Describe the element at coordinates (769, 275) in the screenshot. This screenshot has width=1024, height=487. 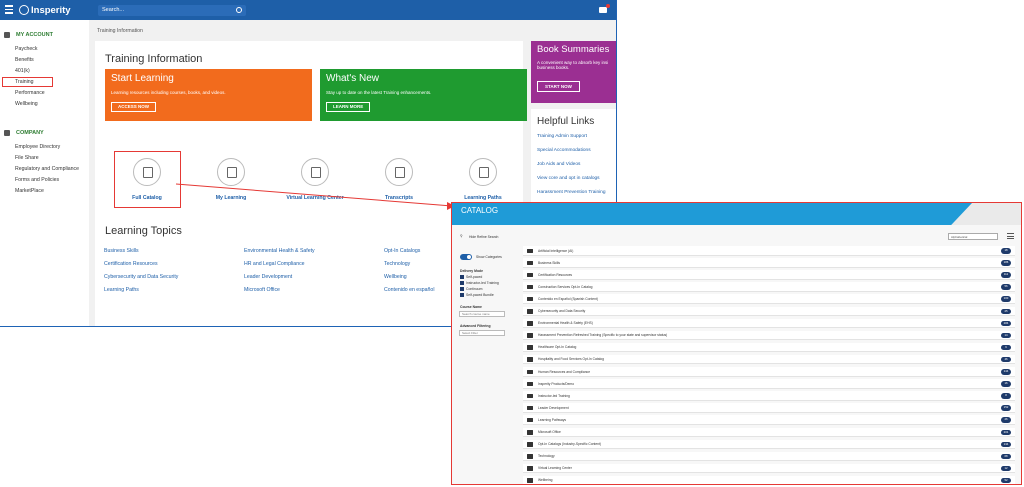
I see `category-row: Certification Resources 112` at that location.